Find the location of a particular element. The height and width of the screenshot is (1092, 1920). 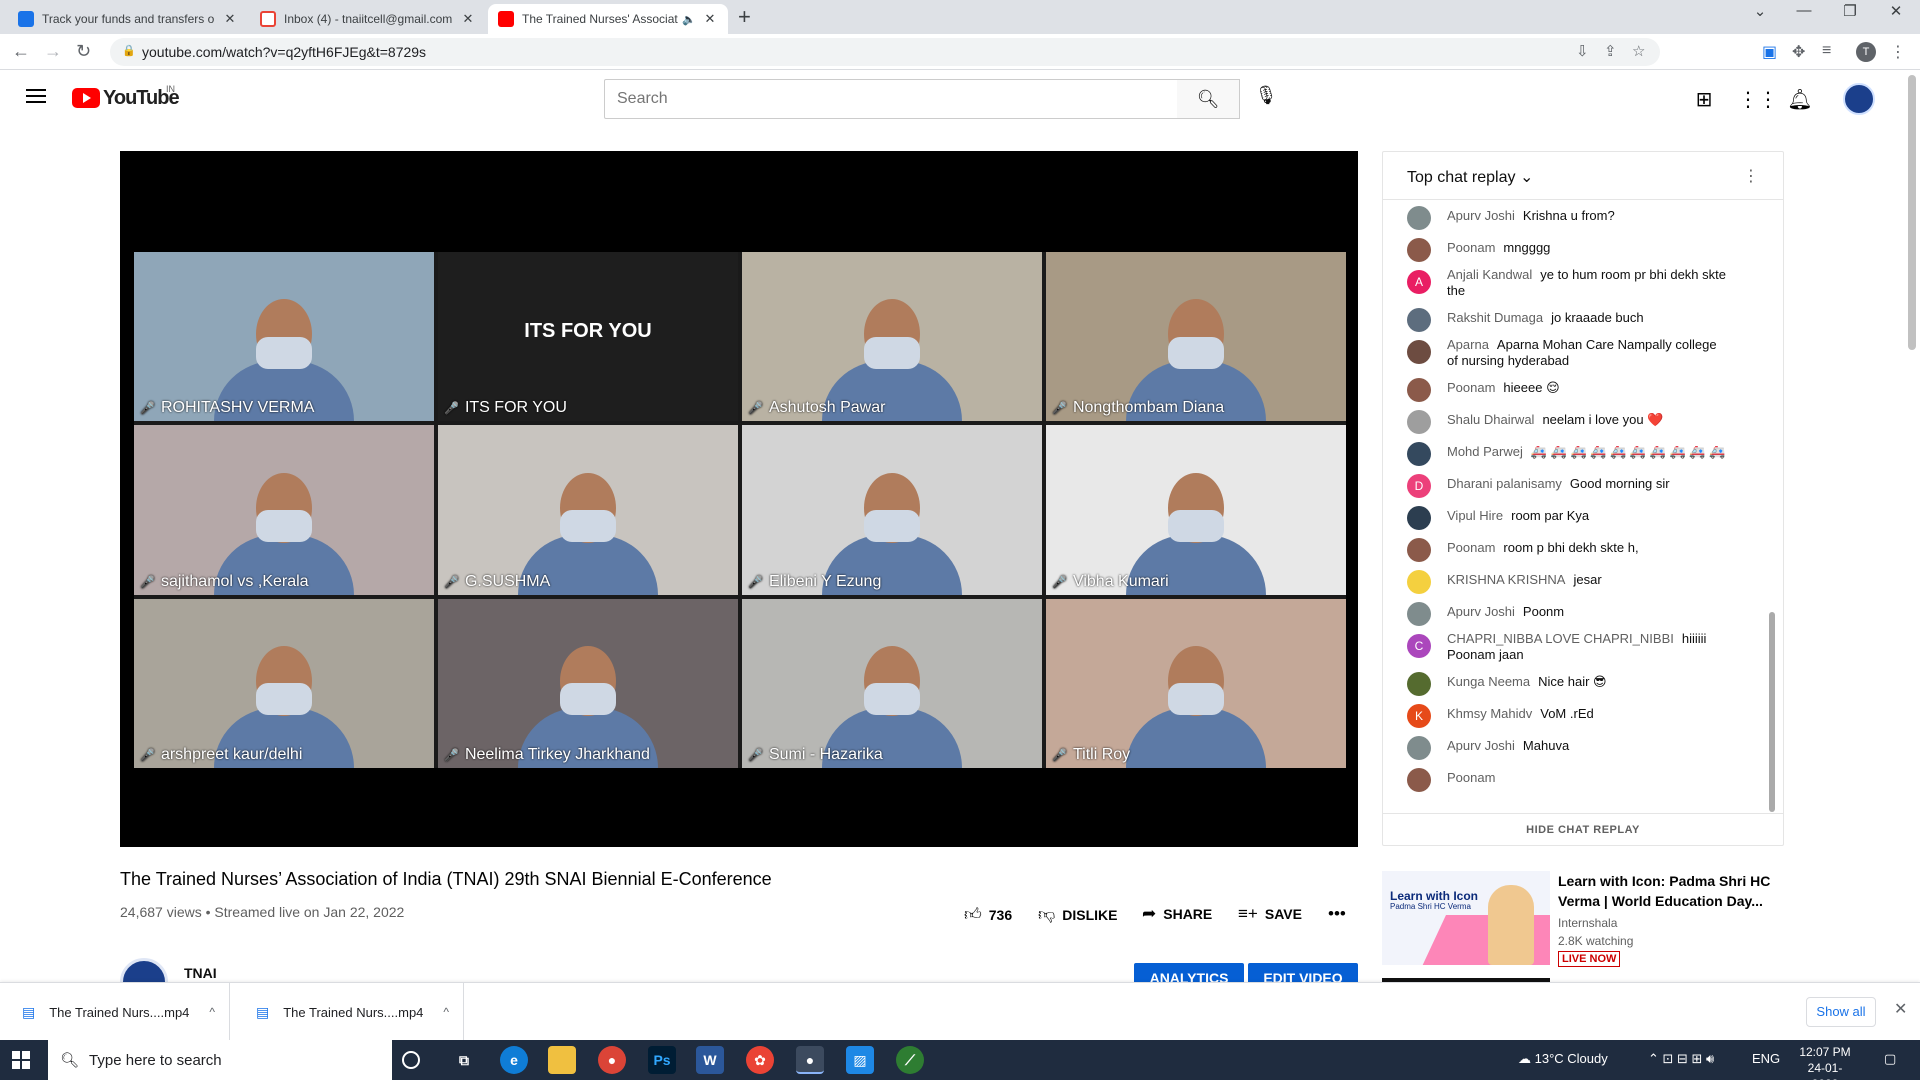

word-icon: W is located at coordinates (710, 1060).